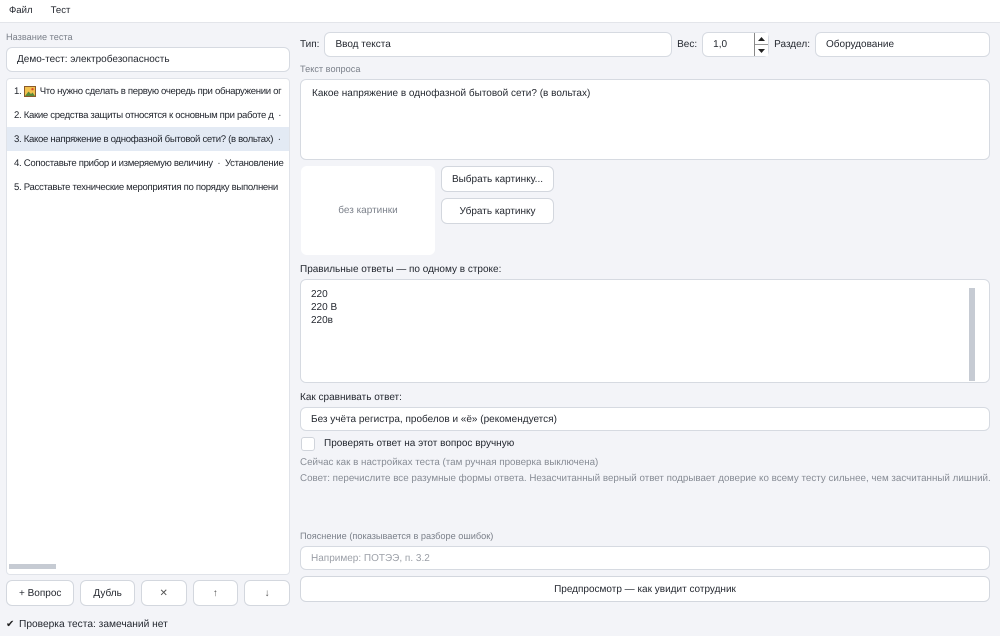 This screenshot has height=636, width=1000. I want to click on caret-down-icon, so click(762, 50).